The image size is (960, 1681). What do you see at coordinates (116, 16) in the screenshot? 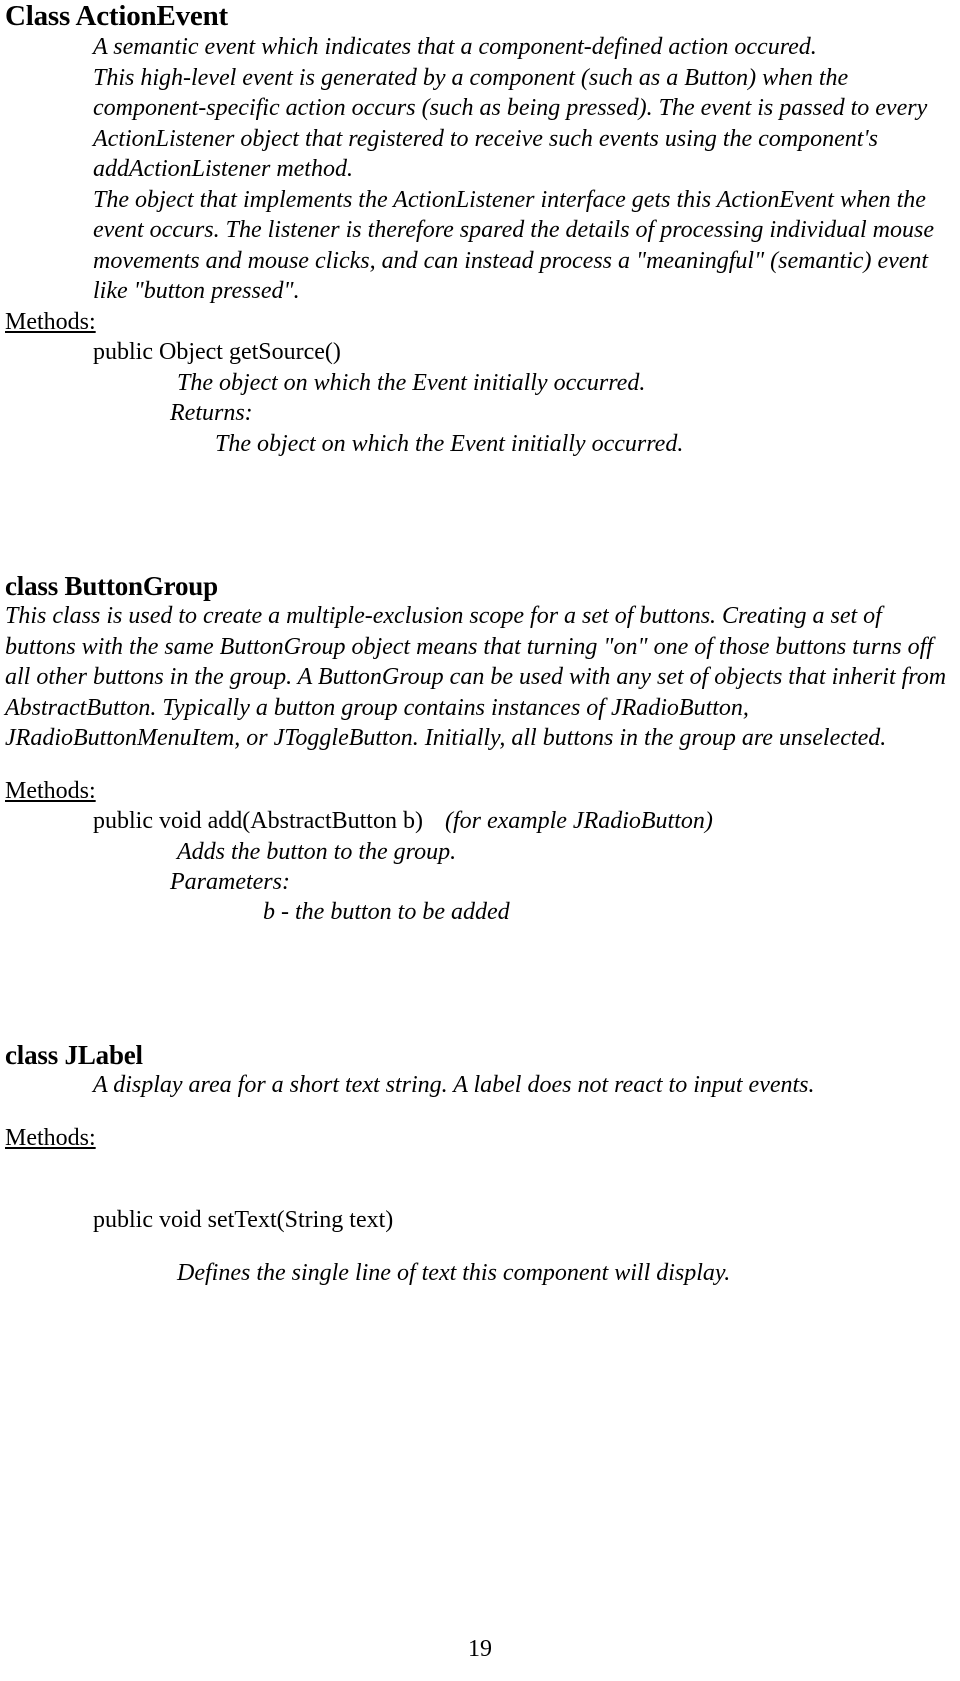
I see `section-heading-action-event: Class ActionEvent` at bounding box center [116, 16].